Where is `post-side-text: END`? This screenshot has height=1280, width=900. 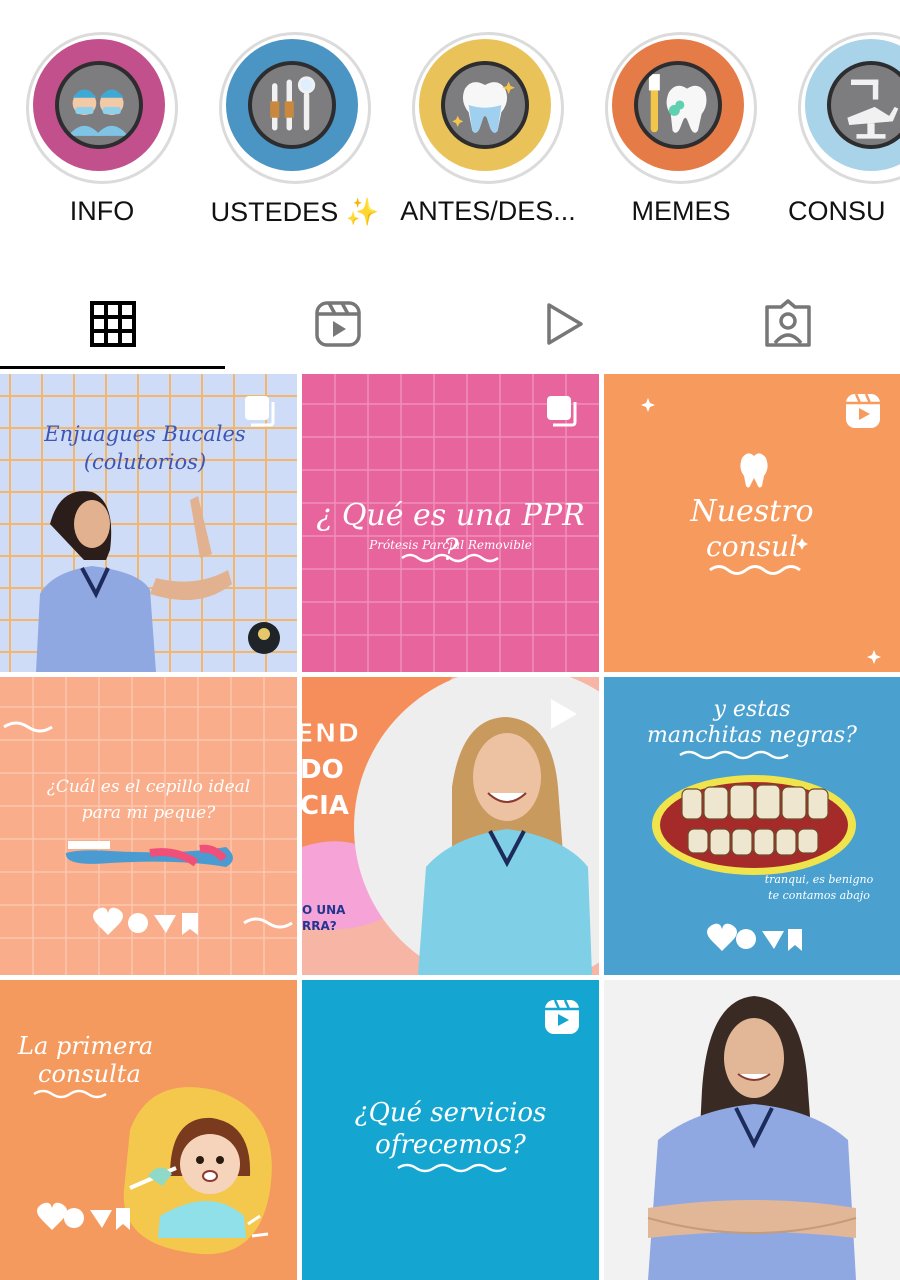 post-side-text: END is located at coordinates (331, 734).